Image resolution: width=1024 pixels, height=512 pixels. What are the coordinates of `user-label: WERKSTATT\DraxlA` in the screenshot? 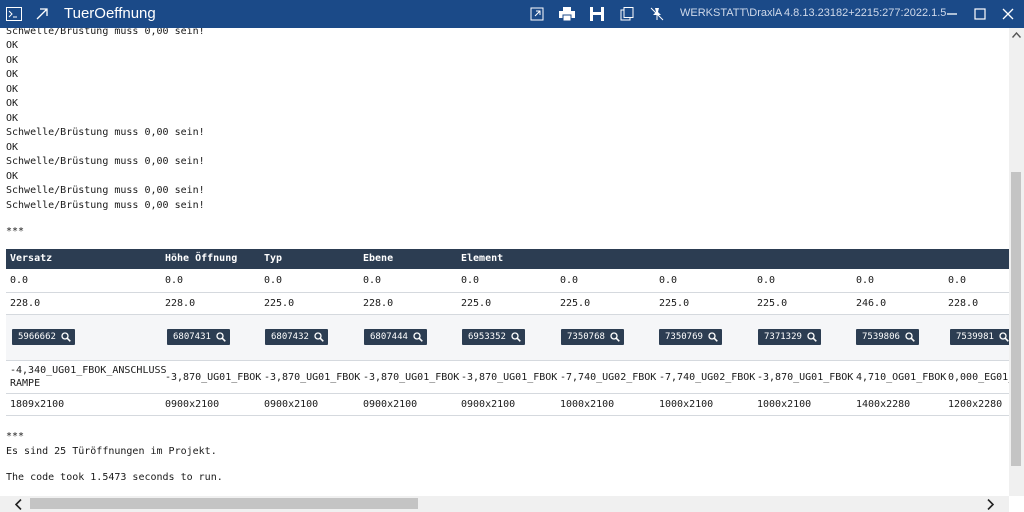 It's located at (731, 13).